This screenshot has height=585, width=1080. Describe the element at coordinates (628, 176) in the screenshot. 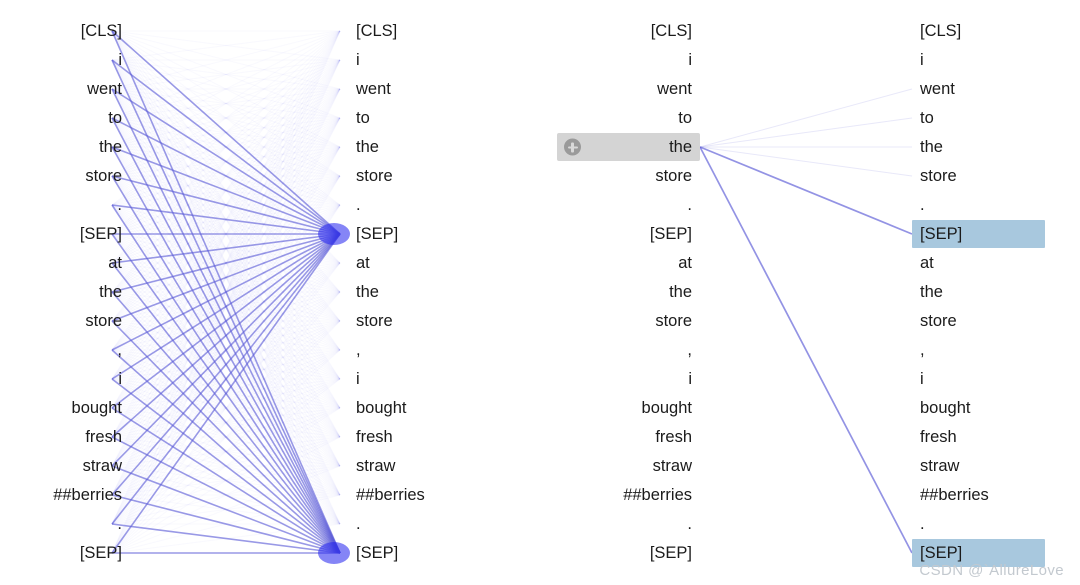

I see `right-source-token-5: store` at that location.